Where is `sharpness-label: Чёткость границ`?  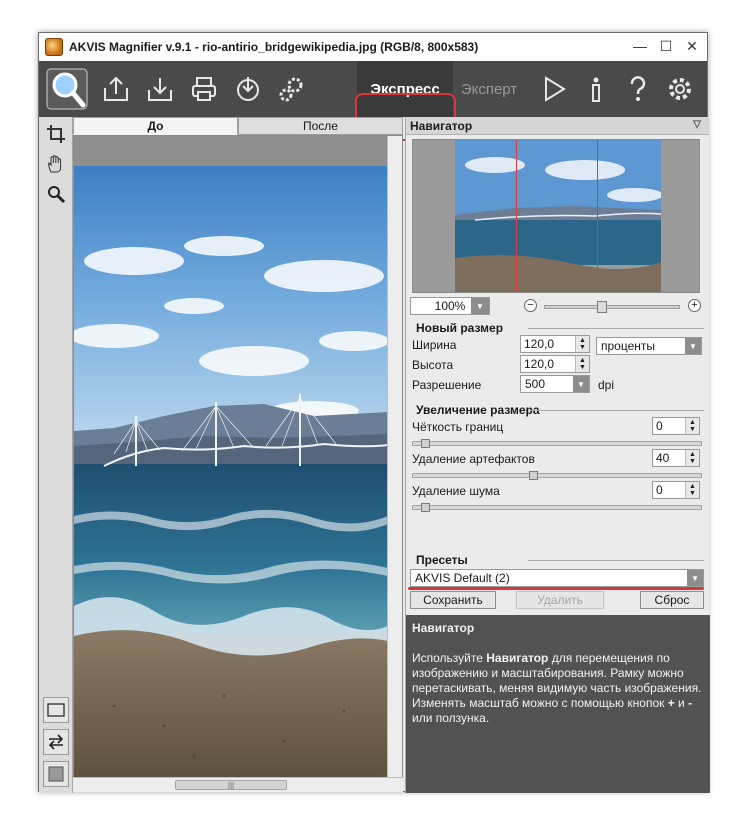
sharpness-label: Чёткость границ is located at coordinates (458, 427).